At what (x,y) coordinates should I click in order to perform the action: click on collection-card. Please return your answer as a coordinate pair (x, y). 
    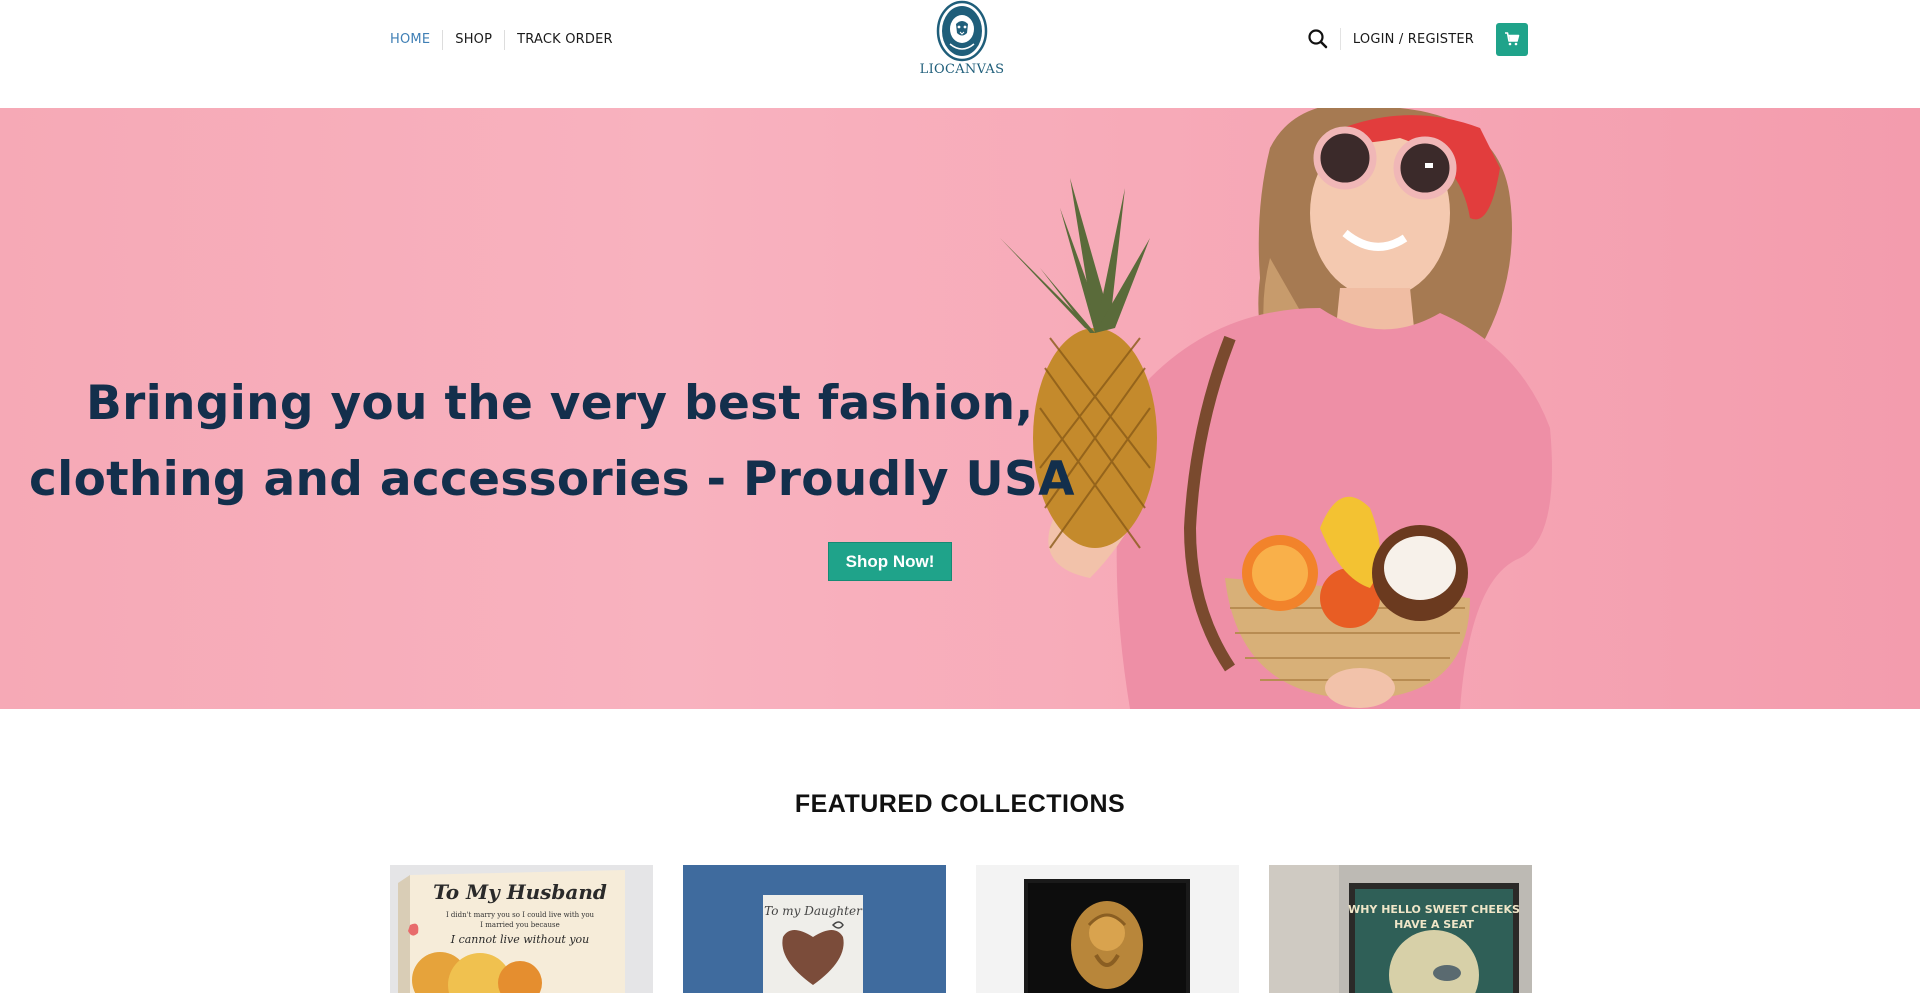
    Looking at the image, I should click on (1107, 929).